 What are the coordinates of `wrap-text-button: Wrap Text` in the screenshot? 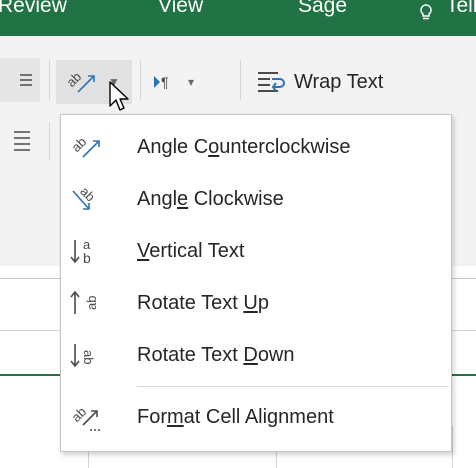 It's located at (319, 82).